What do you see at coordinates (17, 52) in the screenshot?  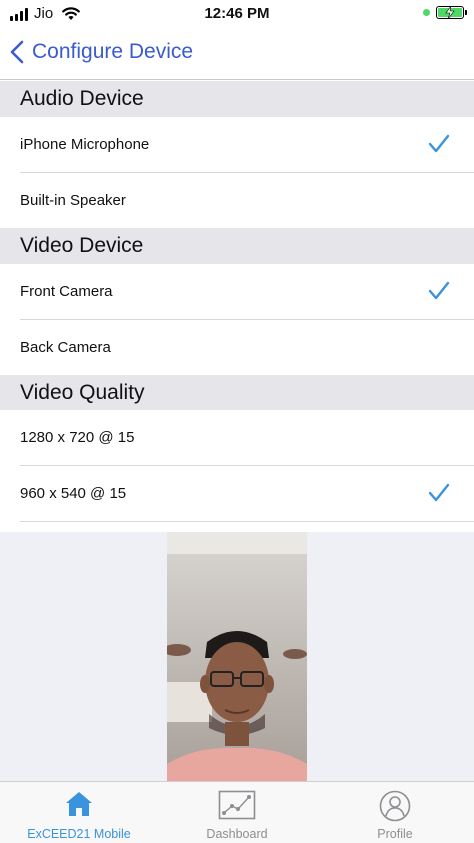 I see `chevron-left-icon` at bounding box center [17, 52].